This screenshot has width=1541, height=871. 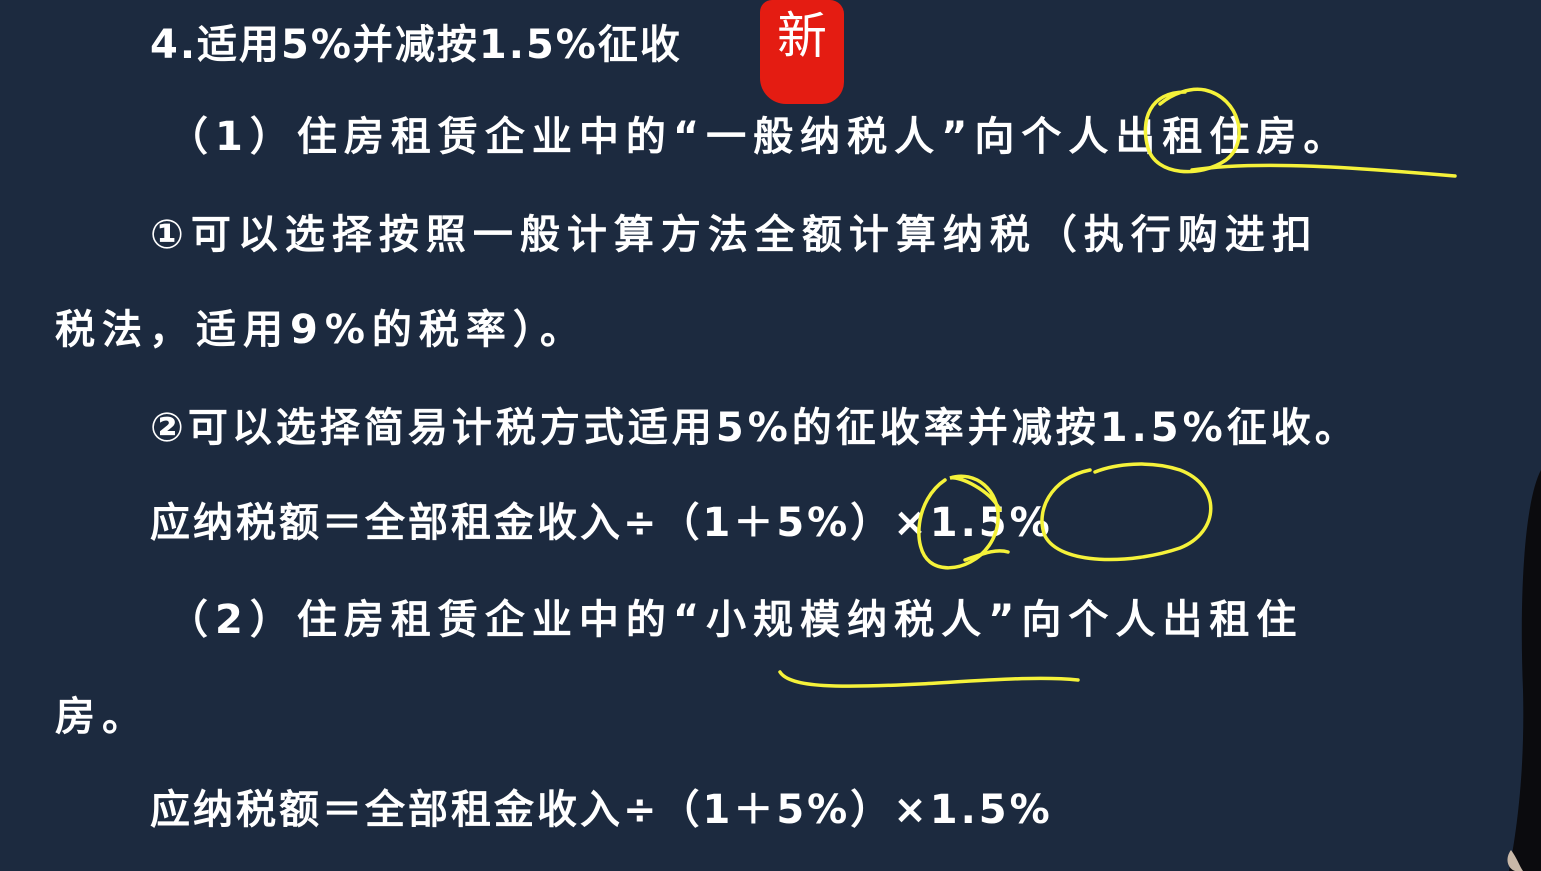 I want to click on new-stamp: 新, so click(x=802, y=52).